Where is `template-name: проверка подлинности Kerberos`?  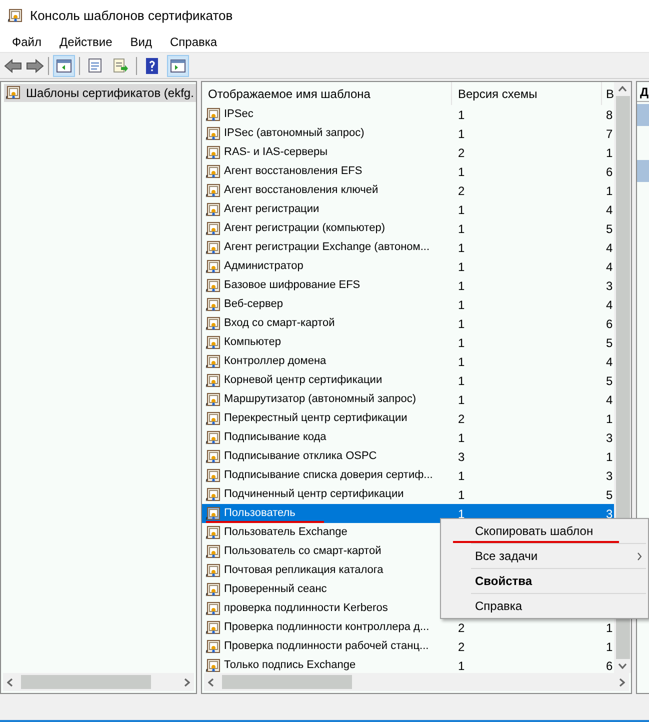 template-name: проверка подлинности Kerberos is located at coordinates (306, 608).